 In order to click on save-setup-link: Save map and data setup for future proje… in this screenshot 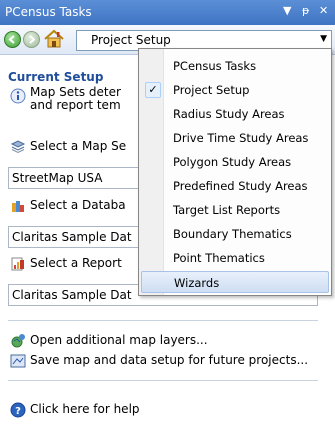, I will do `click(169, 360)`.